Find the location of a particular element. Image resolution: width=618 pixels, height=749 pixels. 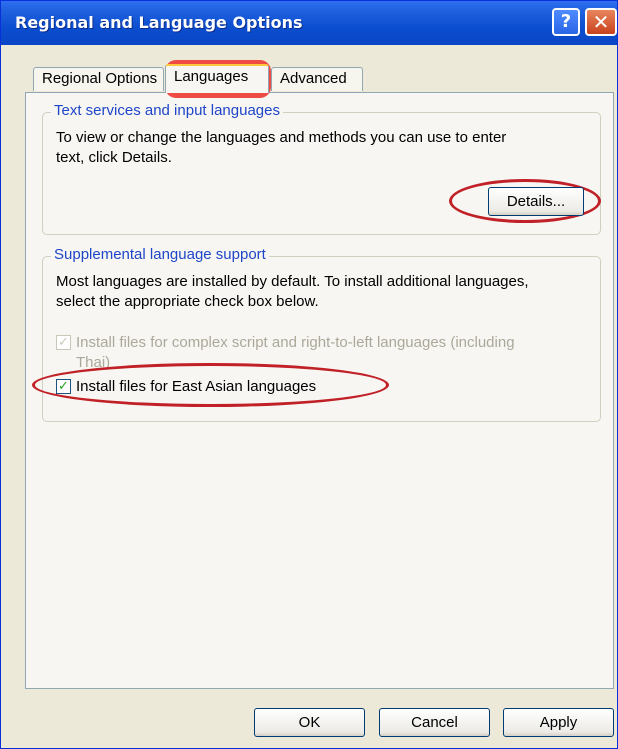

tab-languages: Languages is located at coordinates (217, 78).